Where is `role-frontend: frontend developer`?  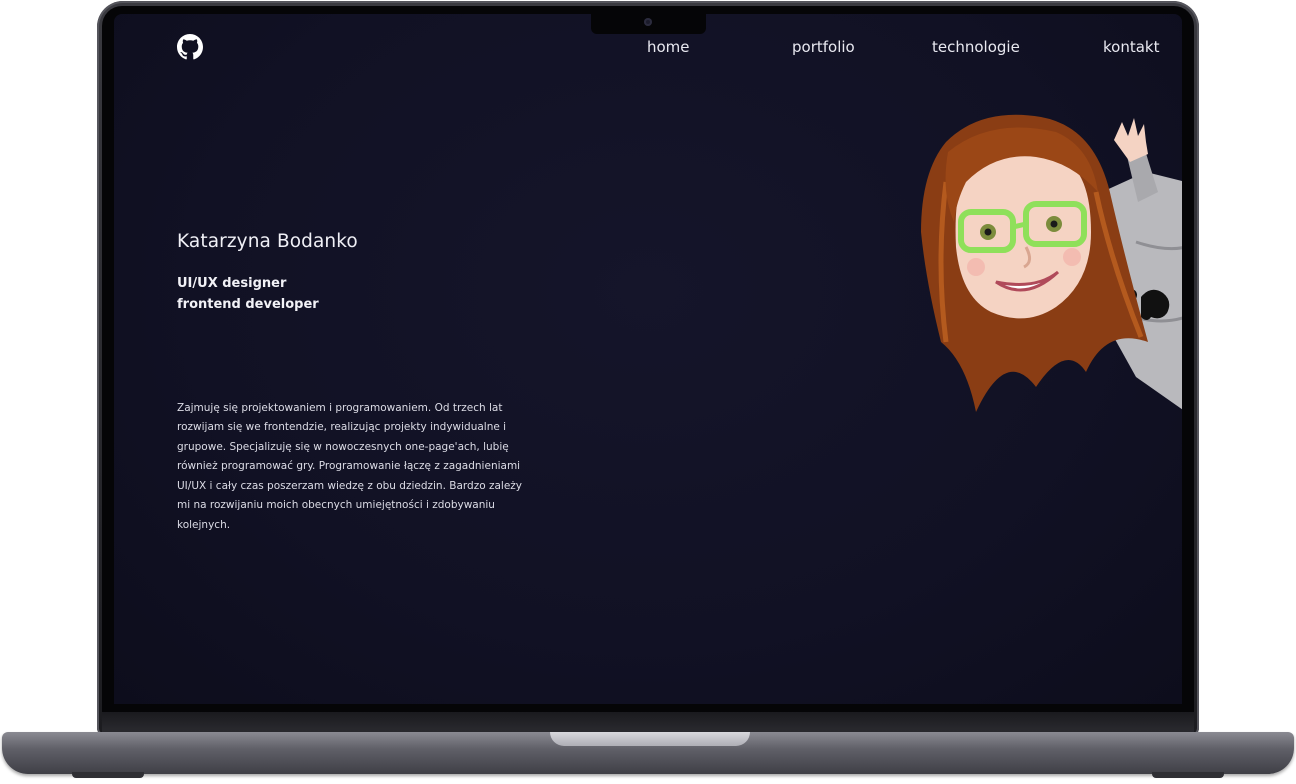 role-frontend: frontend developer is located at coordinates (248, 304).